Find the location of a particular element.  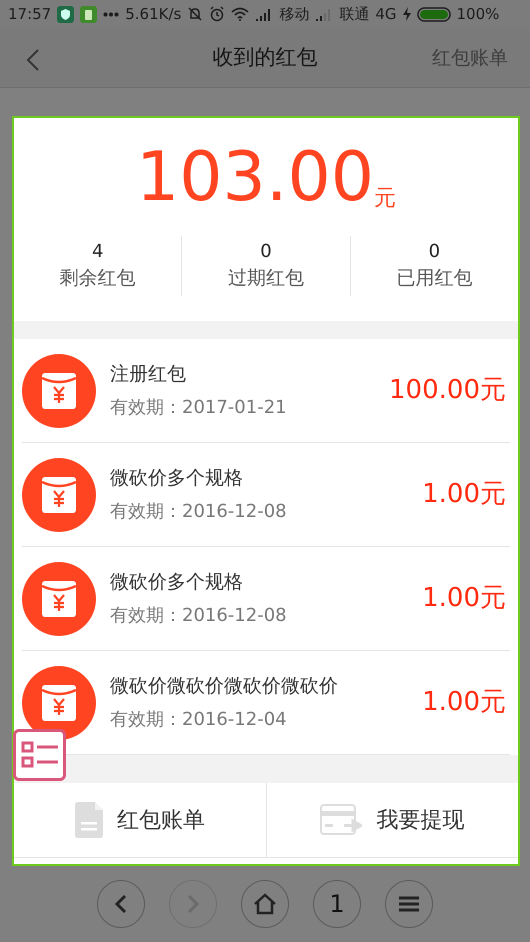

home-nav-button is located at coordinates (265, 904).